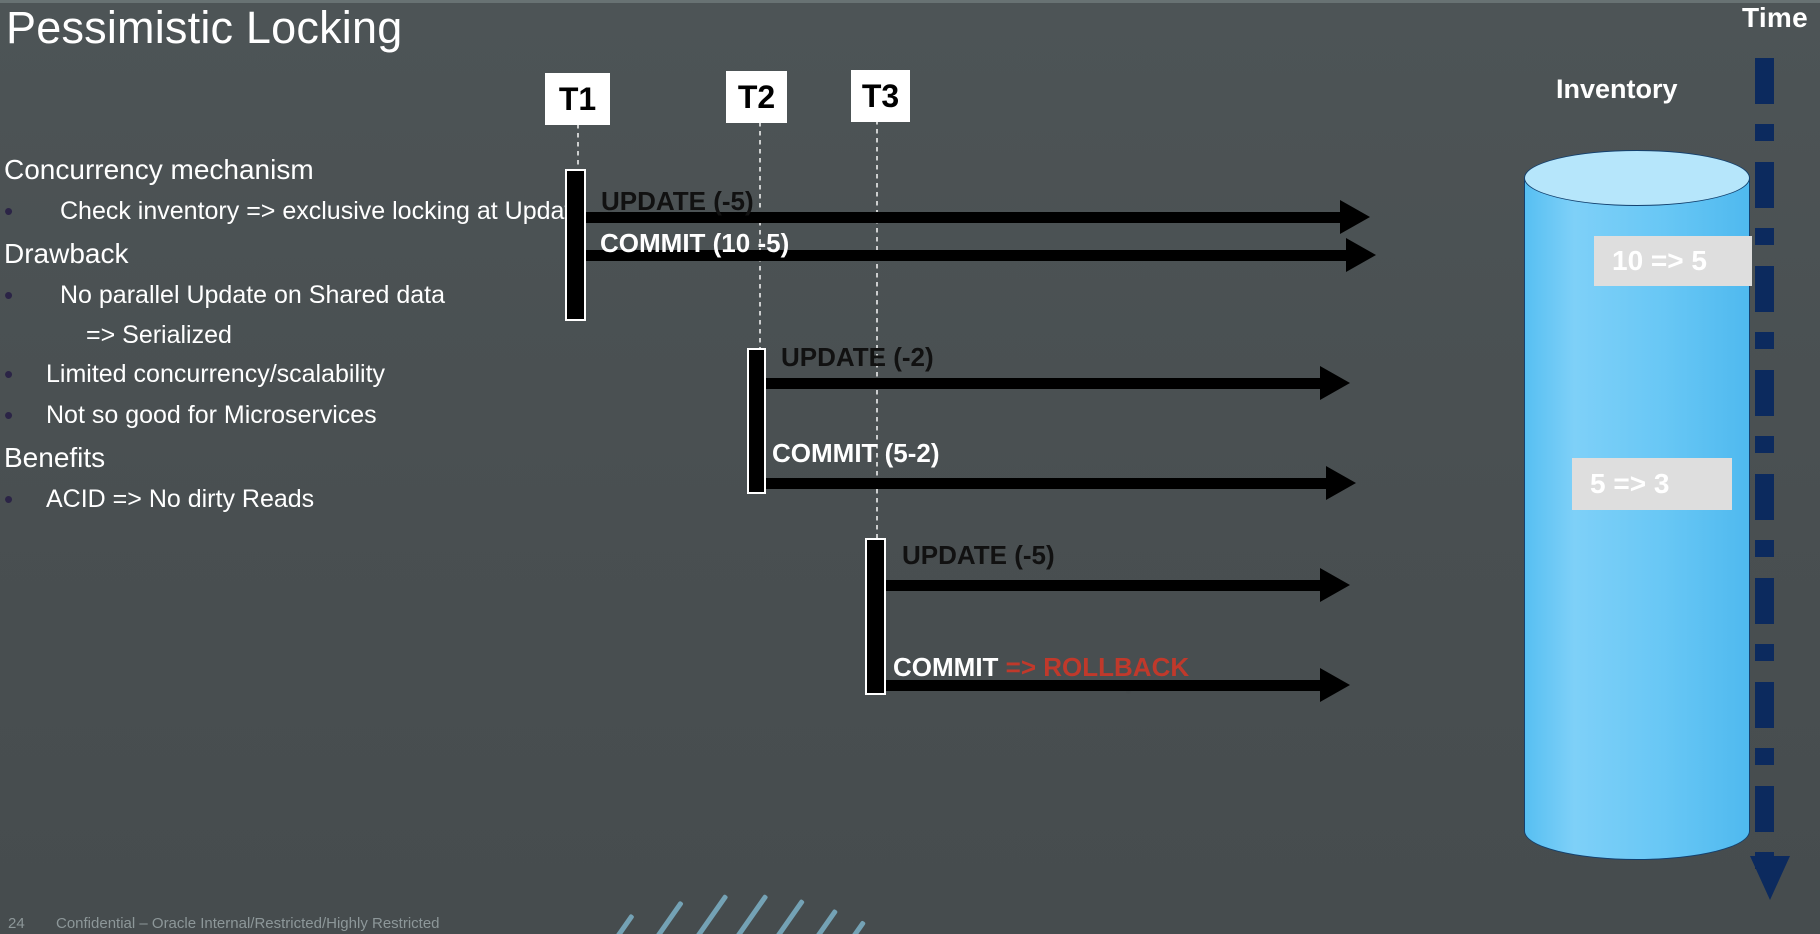  I want to click on time-arrow-icon, so click(1770, 878).